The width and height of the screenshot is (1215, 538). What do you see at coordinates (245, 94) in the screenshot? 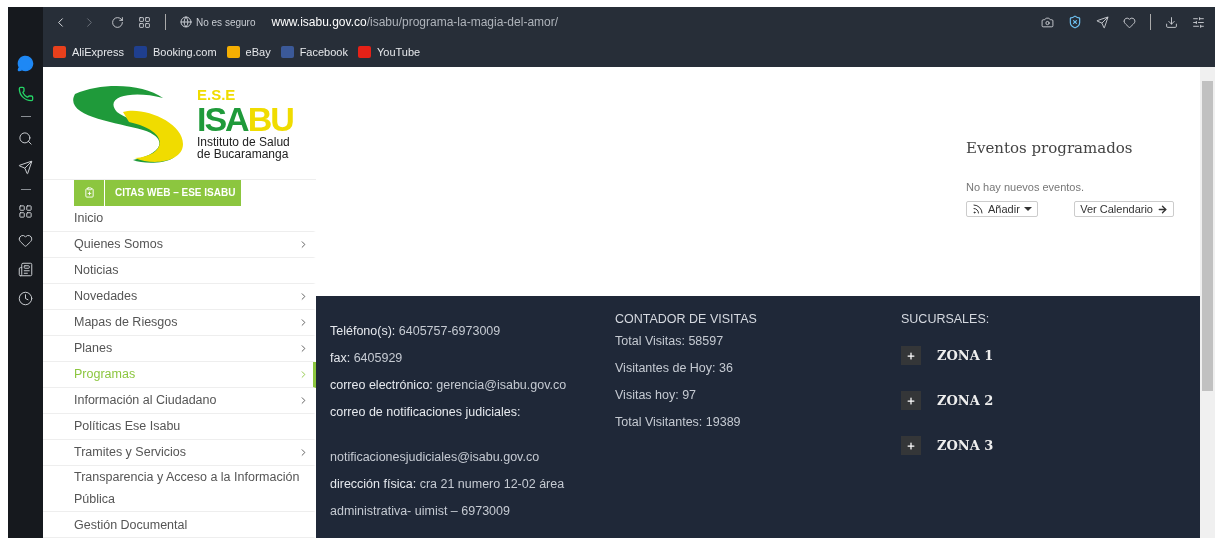
I see `logo-tag: E.S.E` at bounding box center [245, 94].